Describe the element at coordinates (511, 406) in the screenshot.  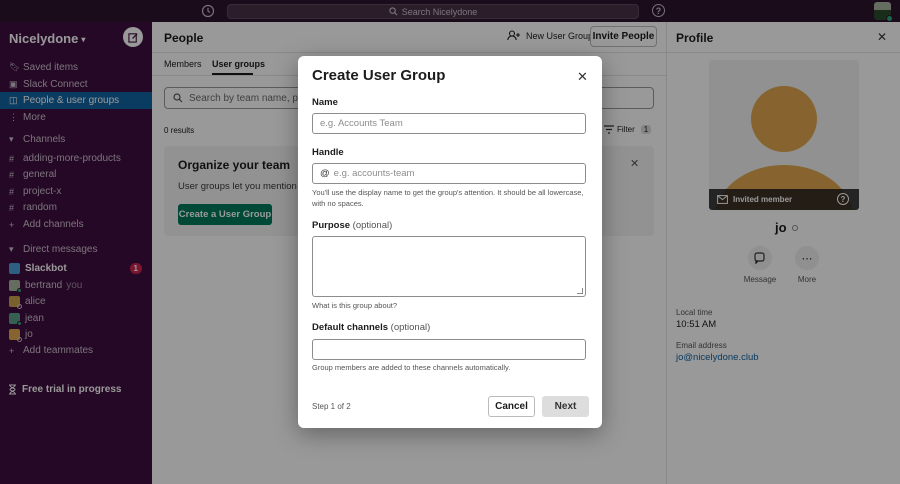
I see `cancel-button: Cancel` at that location.